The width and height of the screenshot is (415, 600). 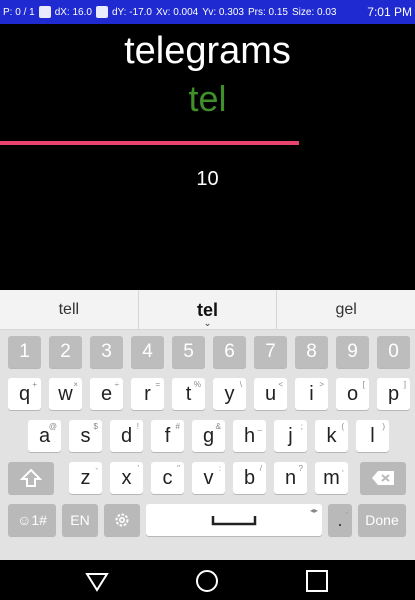 I want to click on suggestion-left: tell, so click(x=69, y=310).